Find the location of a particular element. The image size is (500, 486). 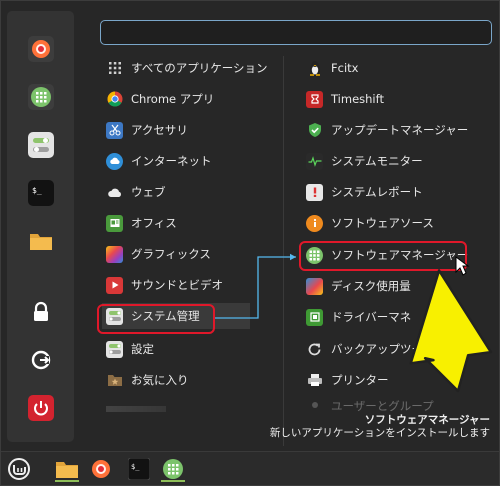

app-software-sources: ソフトウェアソース is located at coordinates (401, 223).